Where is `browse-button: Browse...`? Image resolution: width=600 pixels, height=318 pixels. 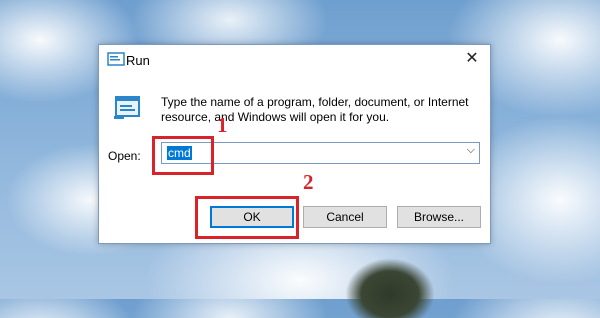 browse-button: Browse... is located at coordinates (439, 217).